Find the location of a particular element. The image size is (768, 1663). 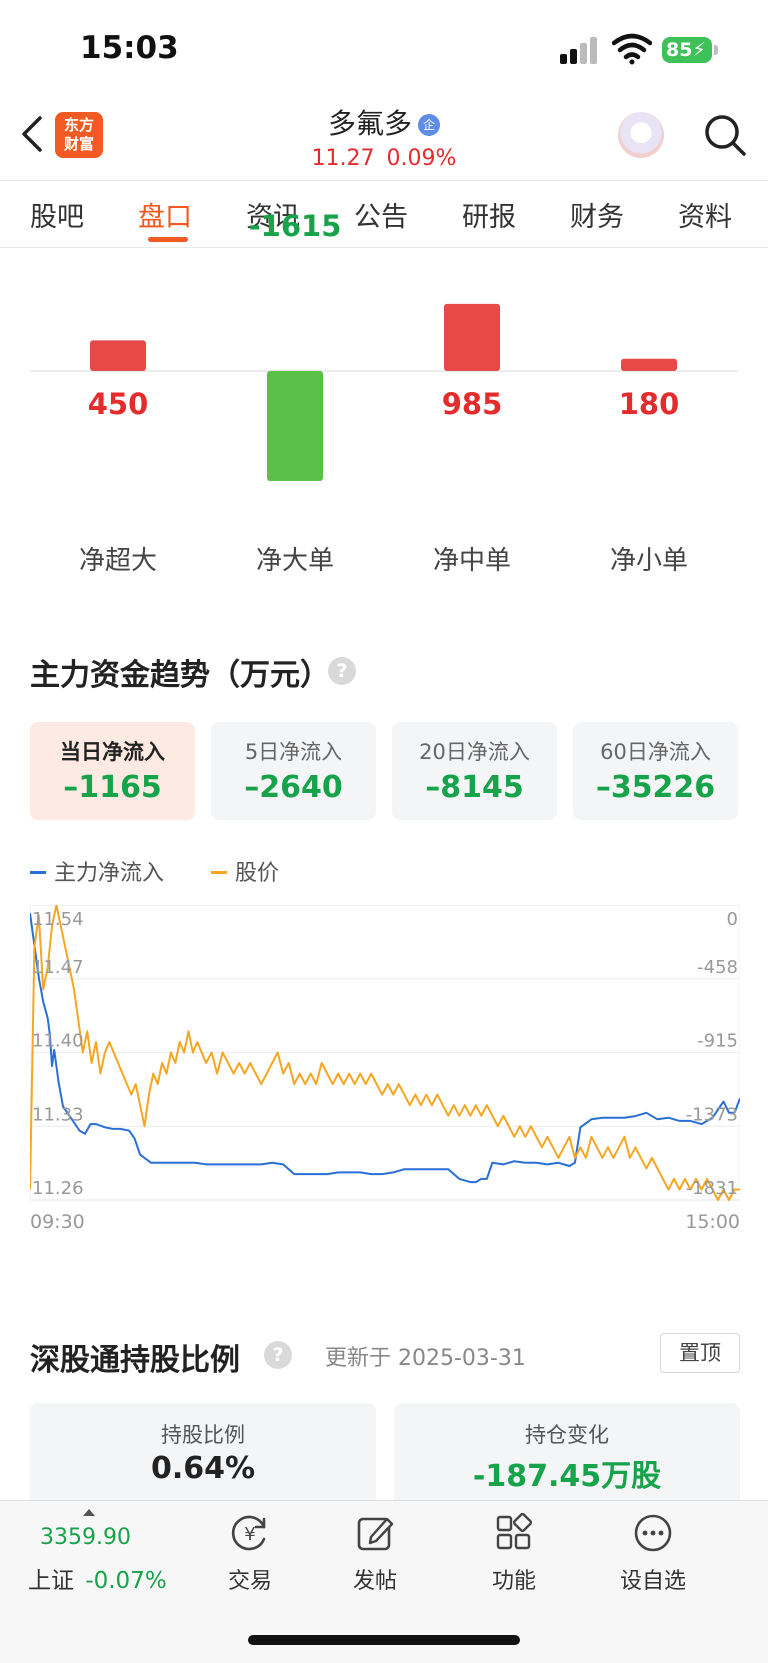

nav-post: 发帖 is located at coordinates (375, 1554).